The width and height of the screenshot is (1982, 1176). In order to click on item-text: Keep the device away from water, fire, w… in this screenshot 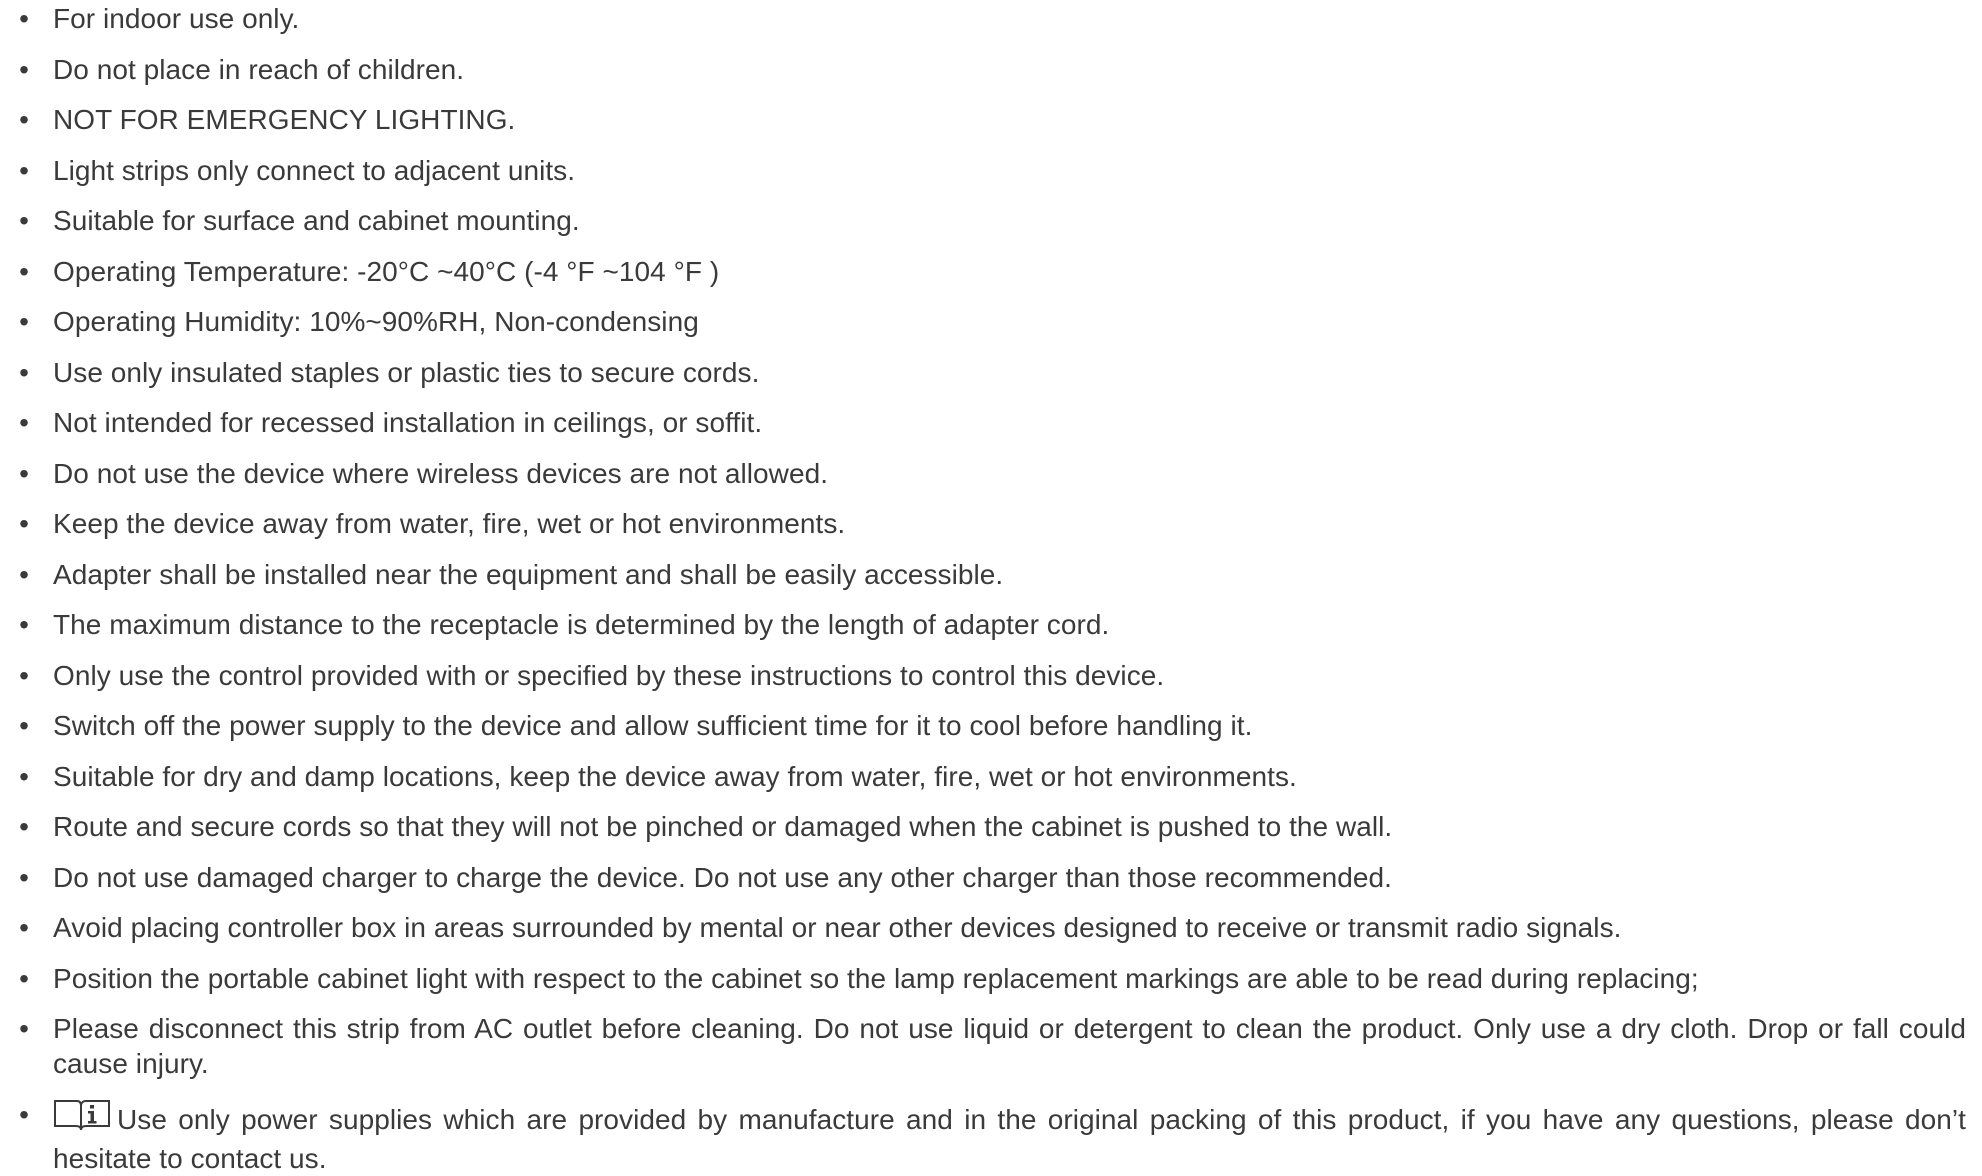, I will do `click(449, 523)`.